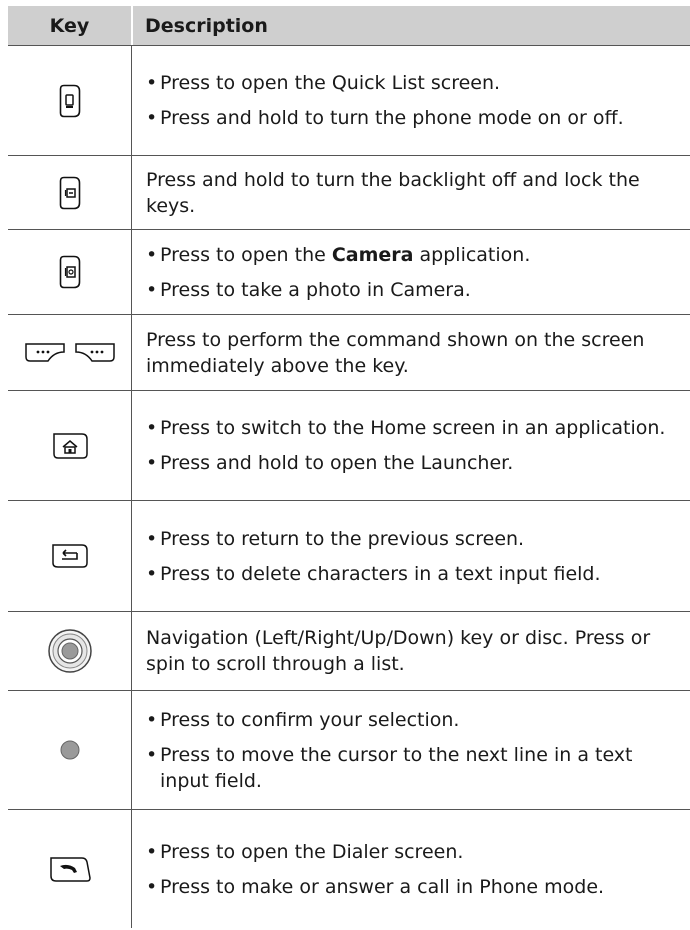  Describe the element at coordinates (69, 25) in the screenshot. I see `key-column-header: Key` at that location.